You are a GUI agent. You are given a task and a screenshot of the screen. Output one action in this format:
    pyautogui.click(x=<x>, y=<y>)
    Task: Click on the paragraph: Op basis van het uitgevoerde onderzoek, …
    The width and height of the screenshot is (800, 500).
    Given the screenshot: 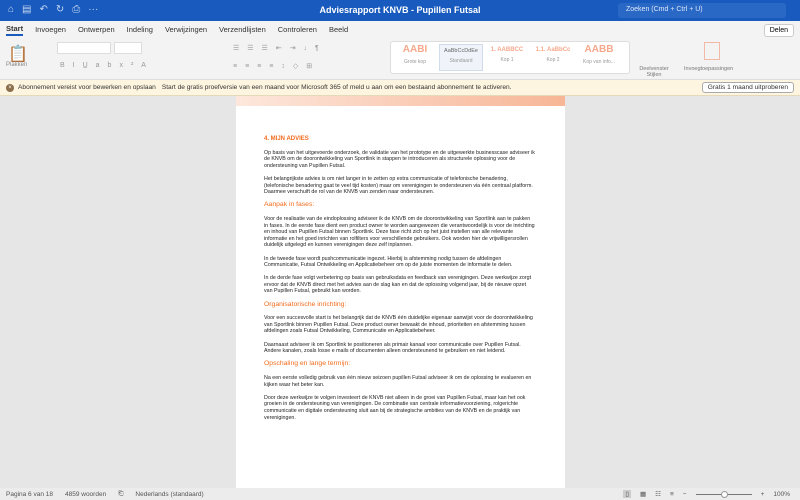 What is the action you would take?
    pyautogui.click(x=399, y=159)
    